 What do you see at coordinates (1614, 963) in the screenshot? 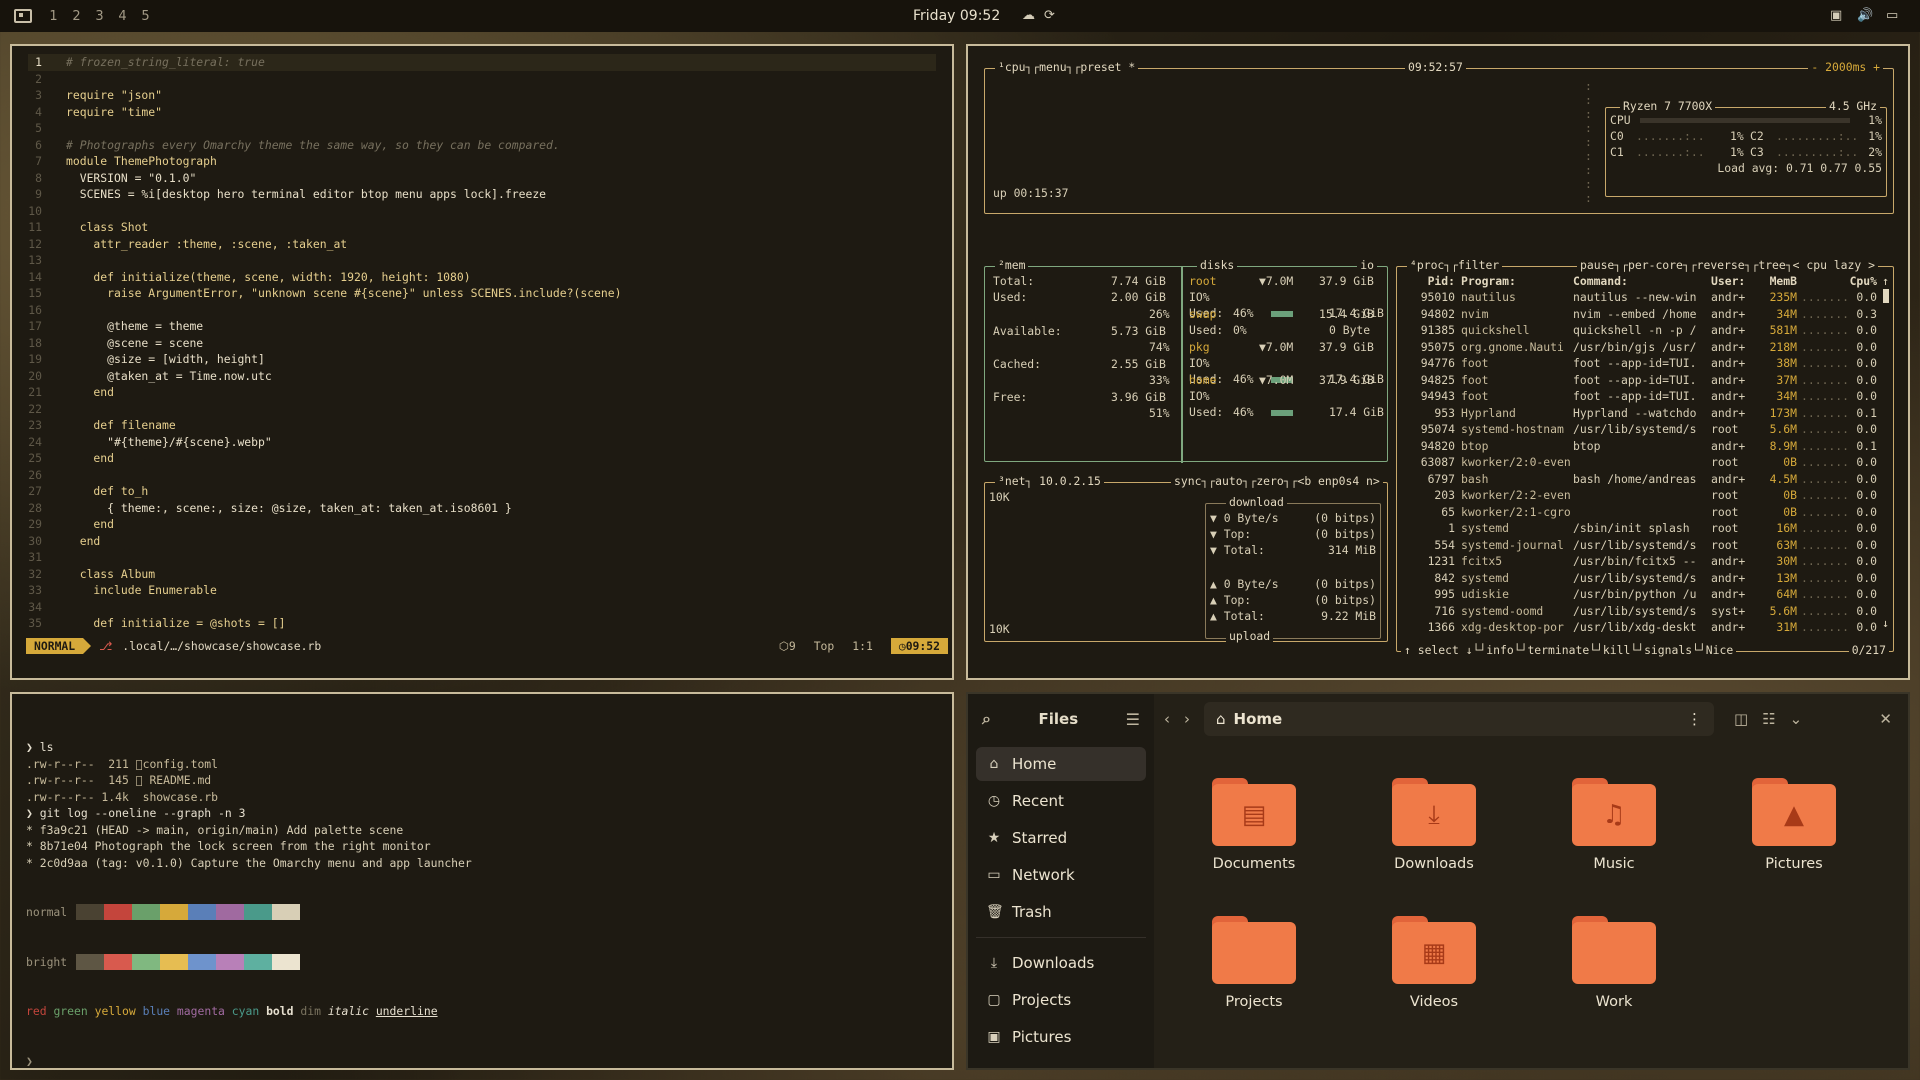
I see `folder-work: Work` at bounding box center [1614, 963].